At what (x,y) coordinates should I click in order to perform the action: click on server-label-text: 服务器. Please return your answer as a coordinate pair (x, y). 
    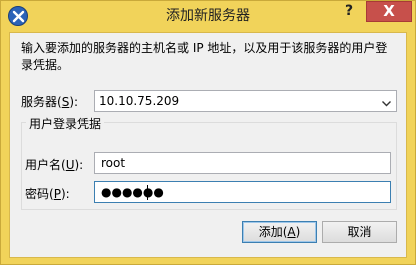
    Looking at the image, I should click on (39, 102).